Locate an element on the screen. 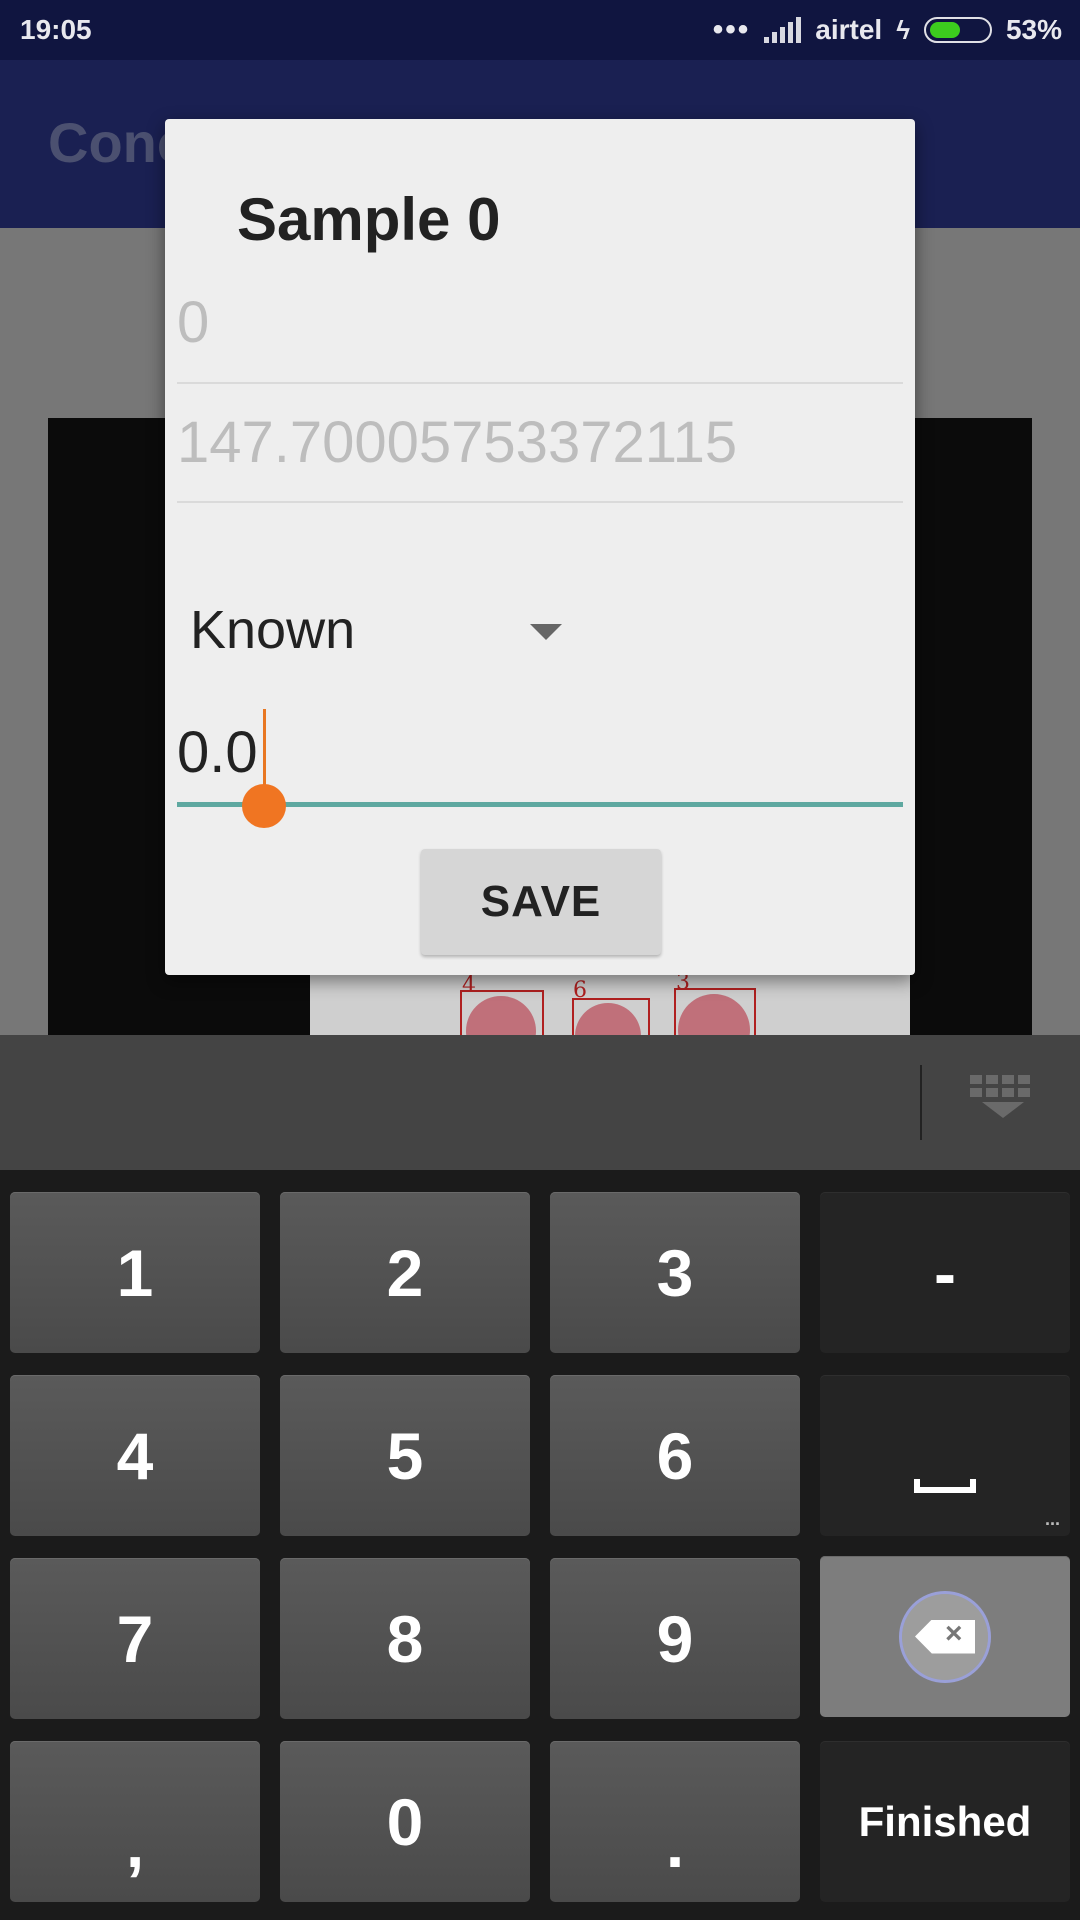  toolbar-divider is located at coordinates (921, 1102).